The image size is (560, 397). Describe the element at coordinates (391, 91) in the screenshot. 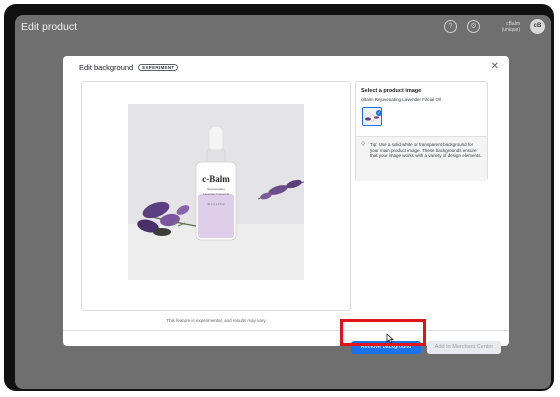

I see `panel-title: Select a product image` at that location.